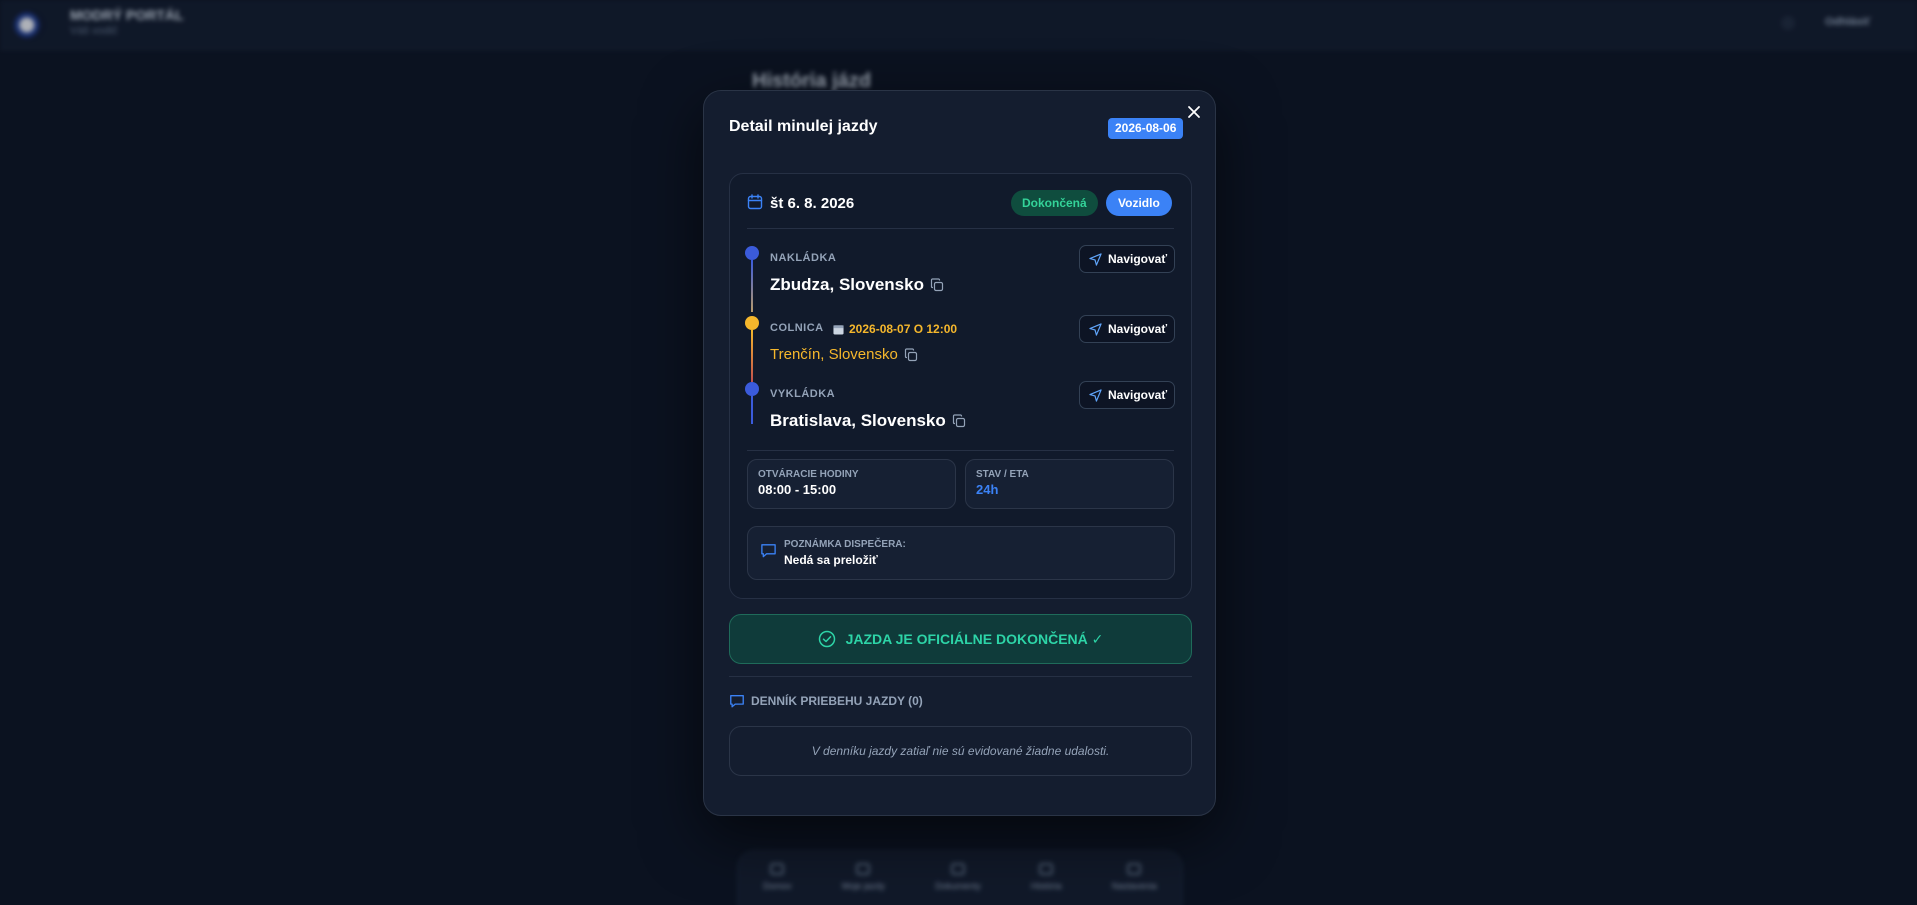 Image resolution: width=1917 pixels, height=905 pixels. I want to click on modal-title: Detail minulej jazdy, so click(803, 126).